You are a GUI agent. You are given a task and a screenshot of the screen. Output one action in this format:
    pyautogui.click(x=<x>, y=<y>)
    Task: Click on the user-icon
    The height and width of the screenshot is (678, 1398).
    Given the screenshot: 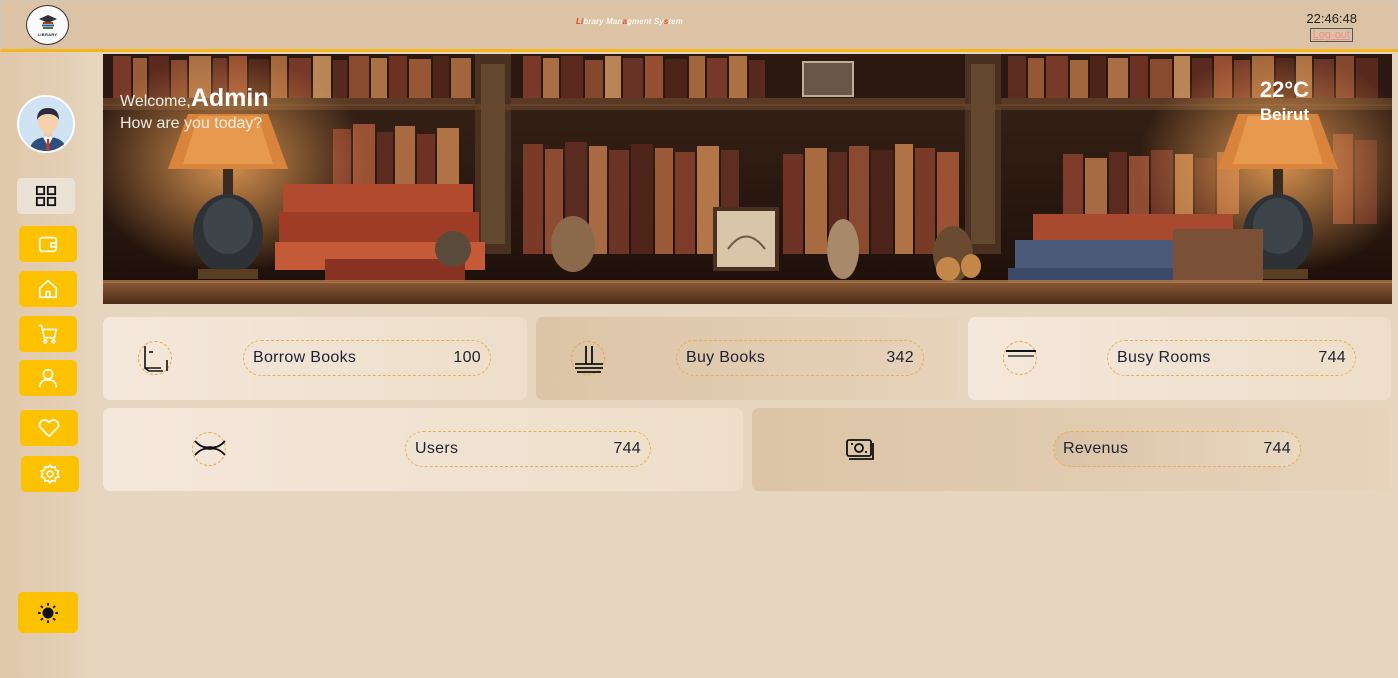 What is the action you would take?
    pyautogui.click(x=48, y=378)
    